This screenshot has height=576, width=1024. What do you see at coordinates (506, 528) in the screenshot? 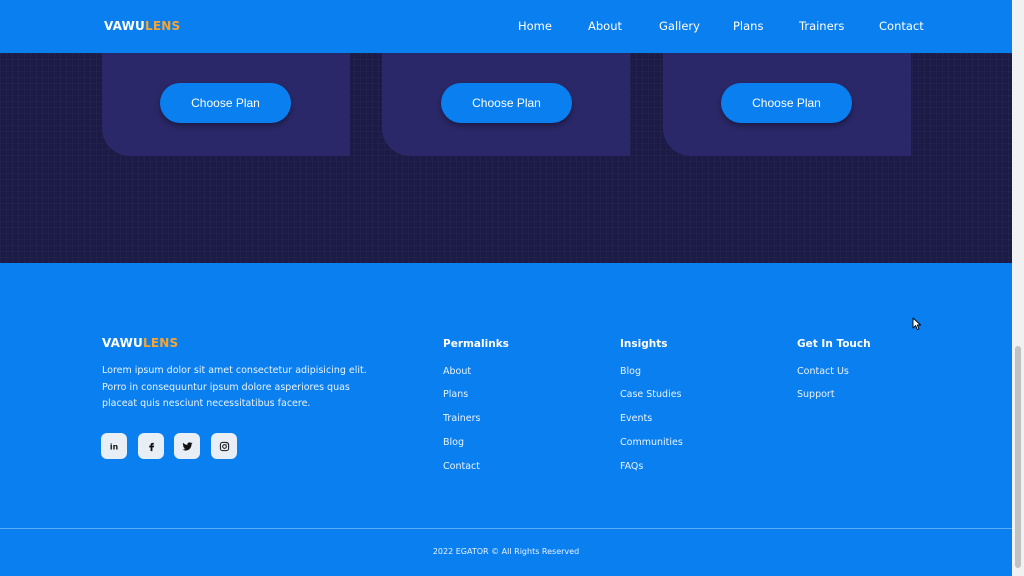
I see `footer-divider` at bounding box center [506, 528].